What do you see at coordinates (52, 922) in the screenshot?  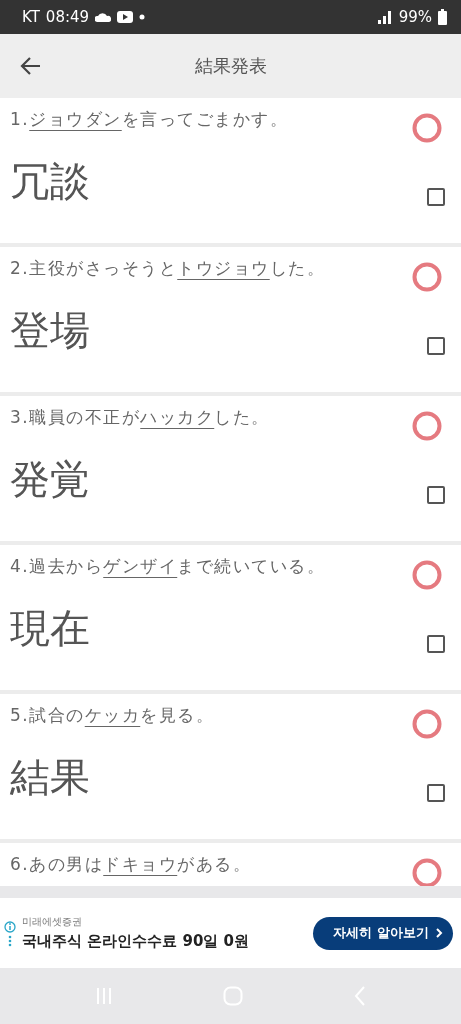 I see `advertiser-name: 미래에셋증권` at bounding box center [52, 922].